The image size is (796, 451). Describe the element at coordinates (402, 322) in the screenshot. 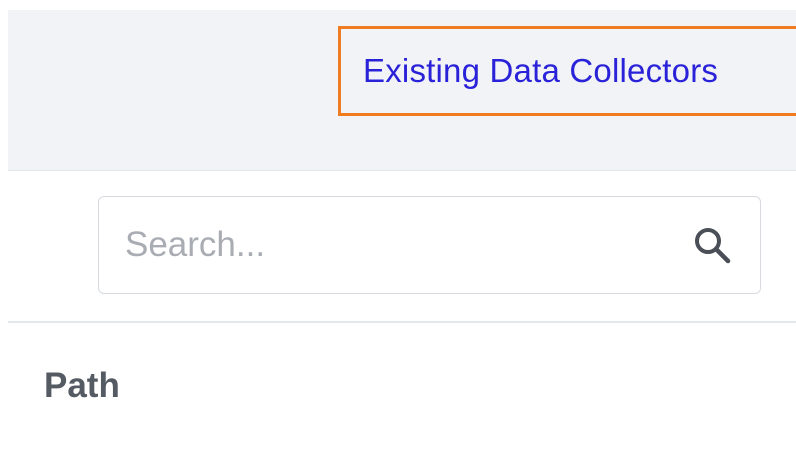

I see `divider` at that location.